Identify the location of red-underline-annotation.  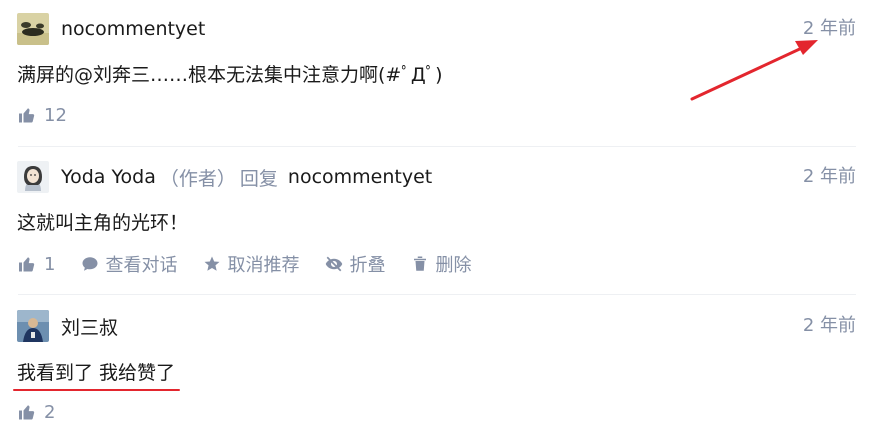
(96, 390).